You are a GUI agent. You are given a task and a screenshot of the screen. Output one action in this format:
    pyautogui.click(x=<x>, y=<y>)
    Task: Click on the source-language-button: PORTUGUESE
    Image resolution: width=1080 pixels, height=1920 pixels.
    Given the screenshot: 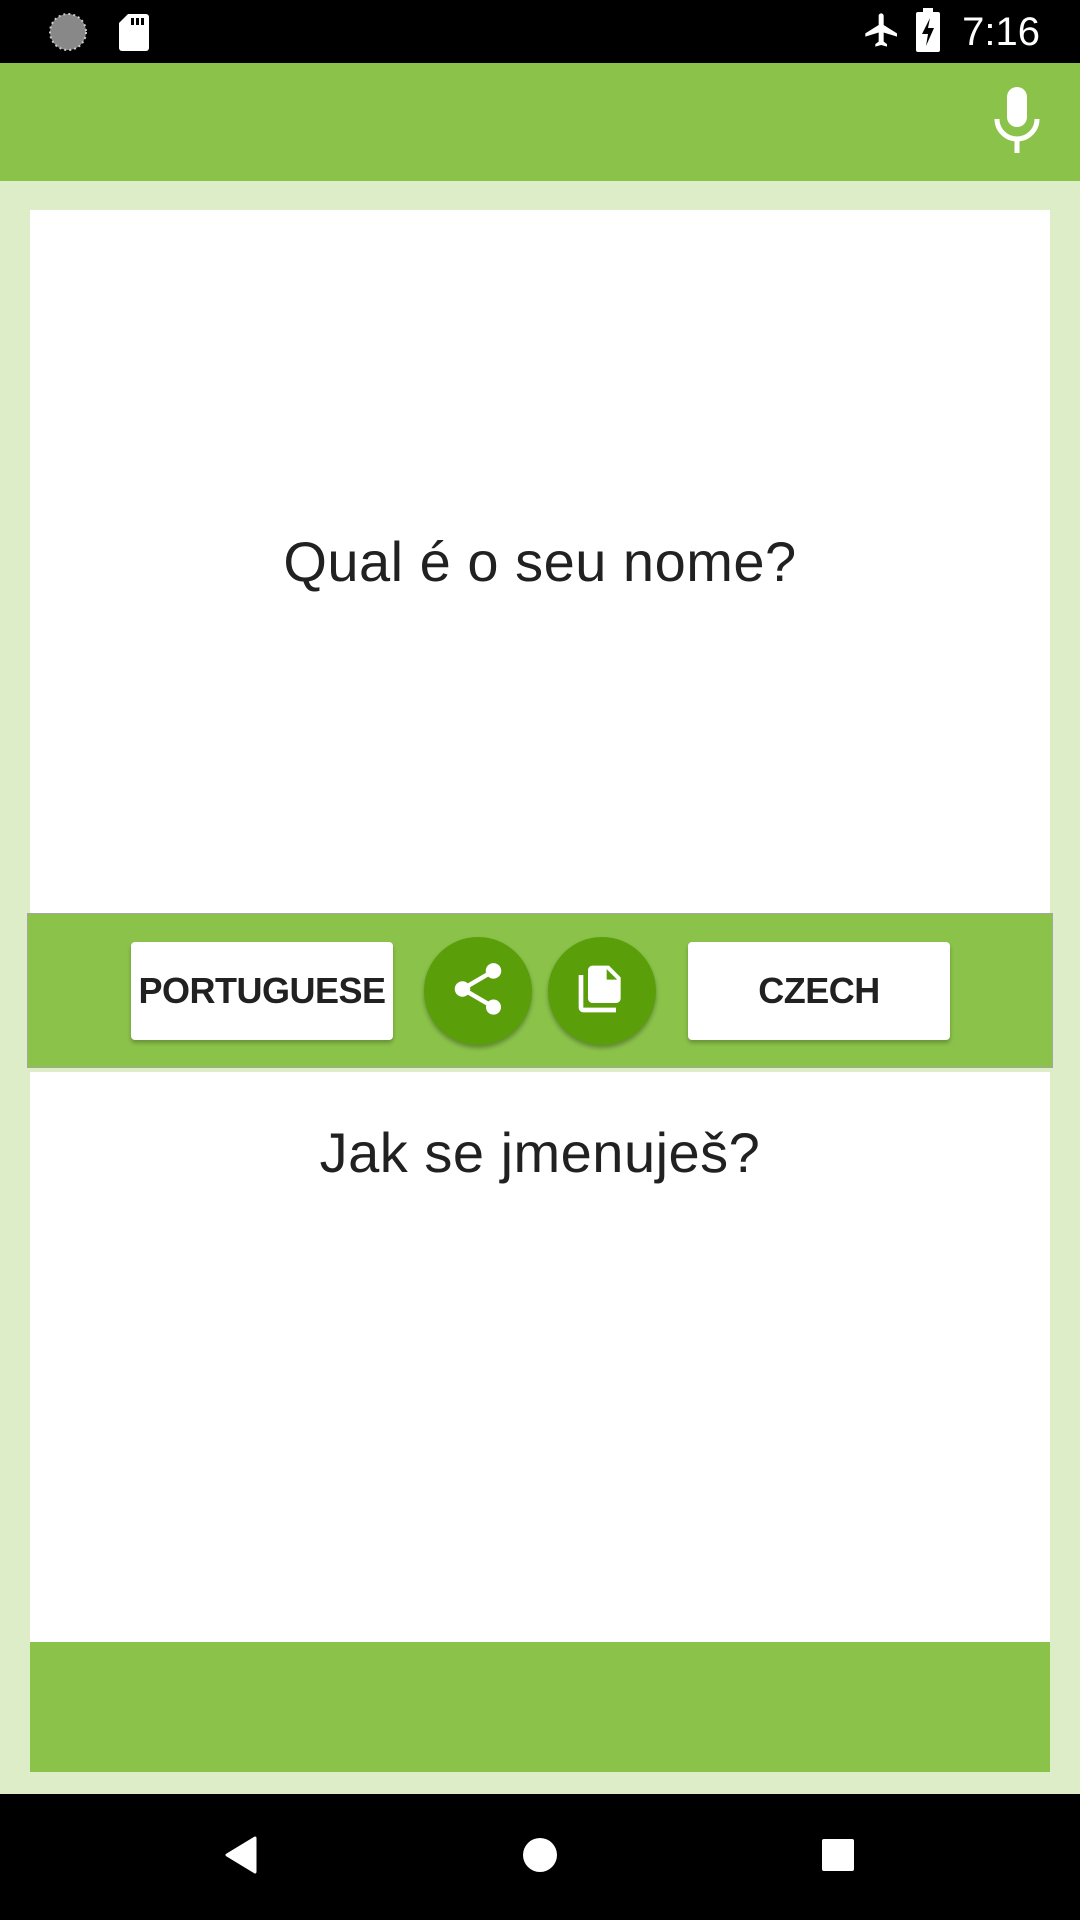 What is the action you would take?
    pyautogui.click(x=262, y=991)
    